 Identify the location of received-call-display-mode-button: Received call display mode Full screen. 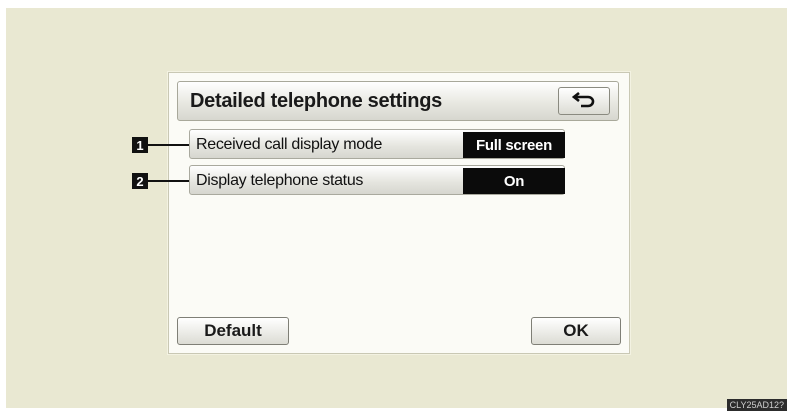
(377, 144).